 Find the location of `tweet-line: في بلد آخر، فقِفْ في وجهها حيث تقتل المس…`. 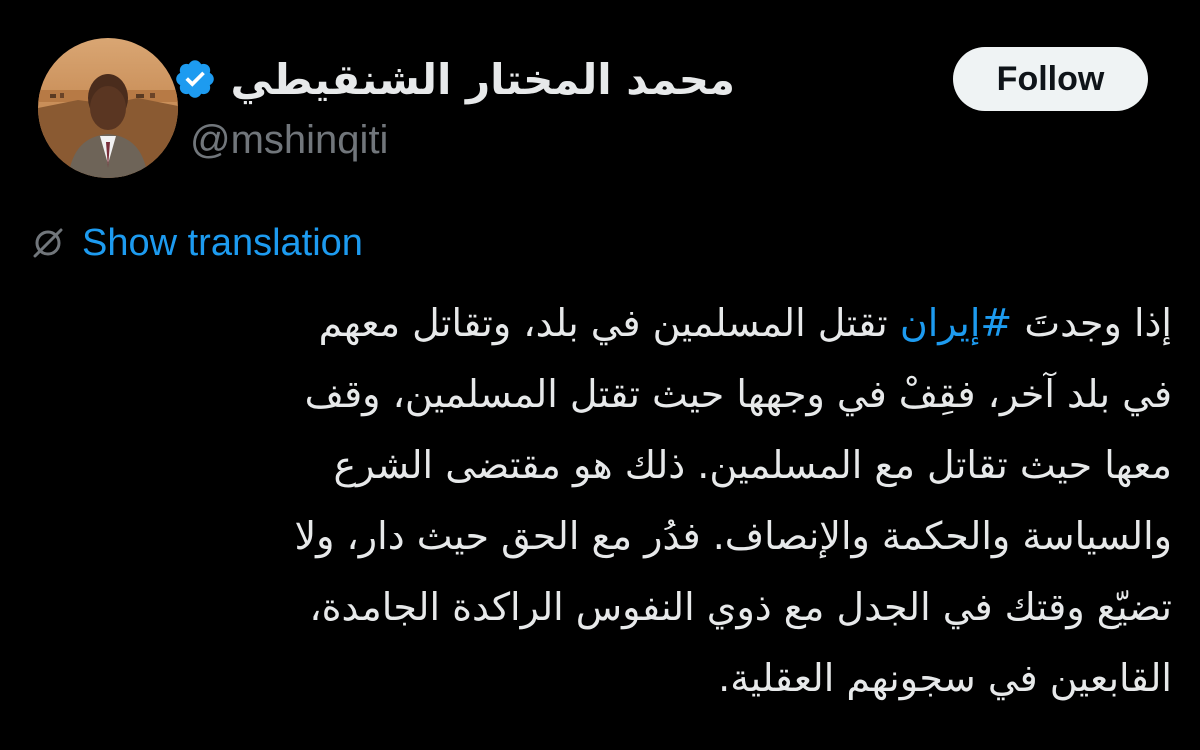

tweet-line: في بلد آخر، فقِفْ في وجهها حيث تقتل المس… is located at coordinates (738, 394).